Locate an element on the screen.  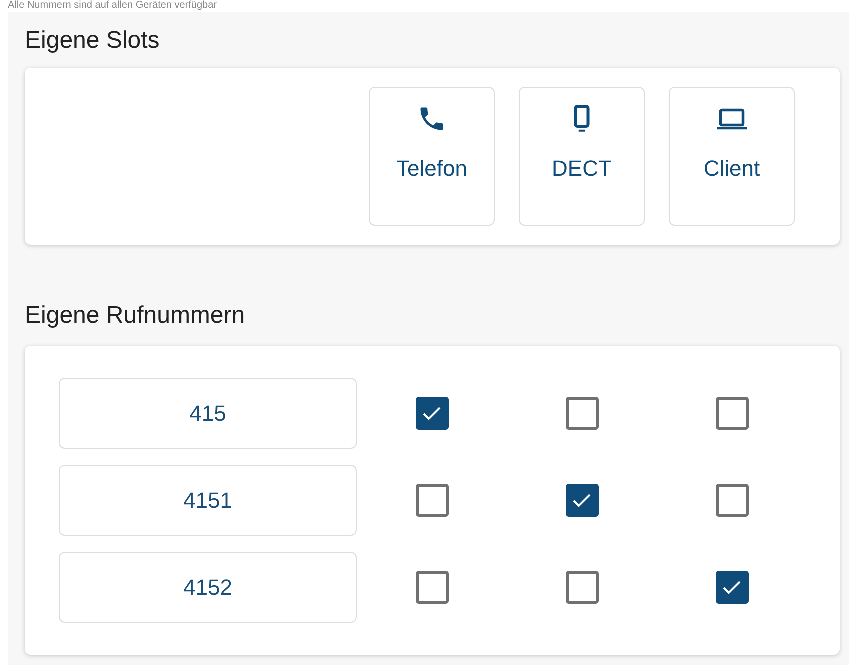
number-field: 4151 is located at coordinates (208, 500).